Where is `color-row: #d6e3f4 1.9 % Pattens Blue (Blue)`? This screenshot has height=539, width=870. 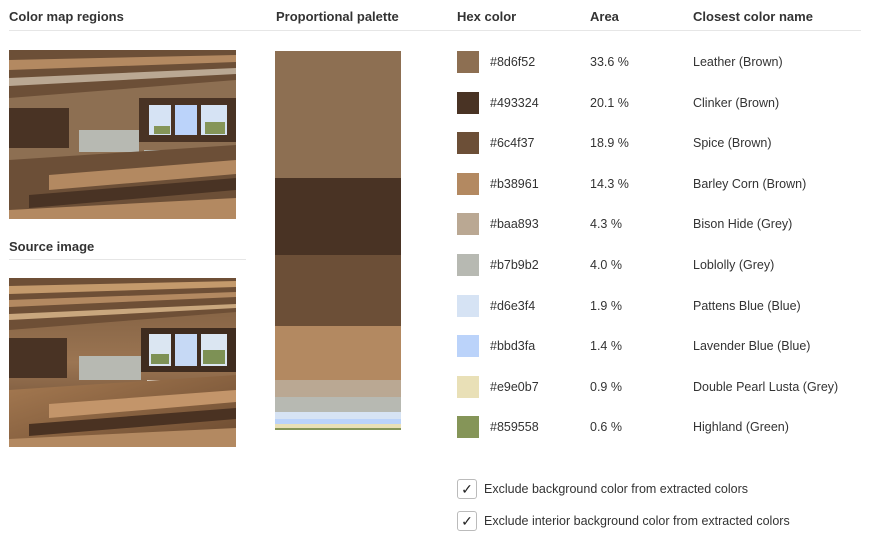
color-row: #d6e3f4 1.9 % Pattens Blue (Blue) is located at coordinates (657, 305).